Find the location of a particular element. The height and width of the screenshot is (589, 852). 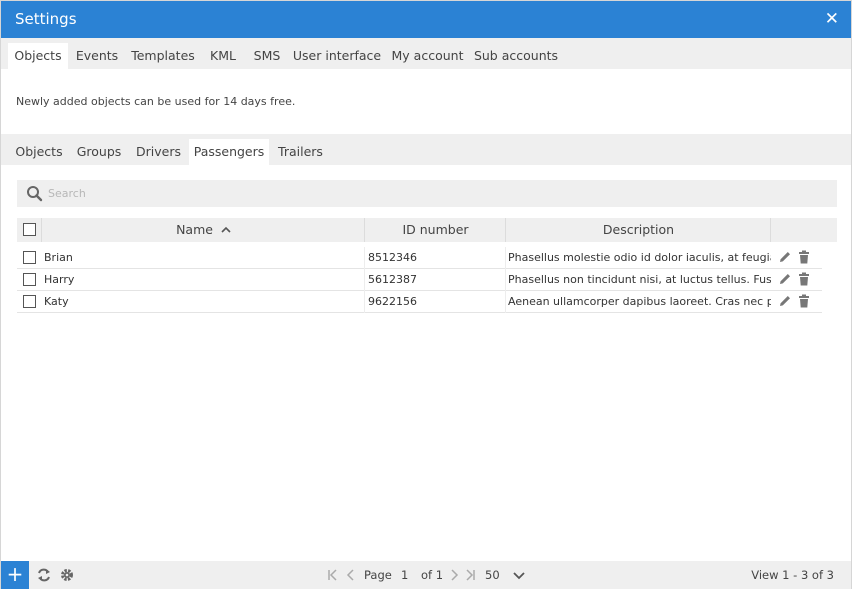

search-input: Search is located at coordinates (427, 193).